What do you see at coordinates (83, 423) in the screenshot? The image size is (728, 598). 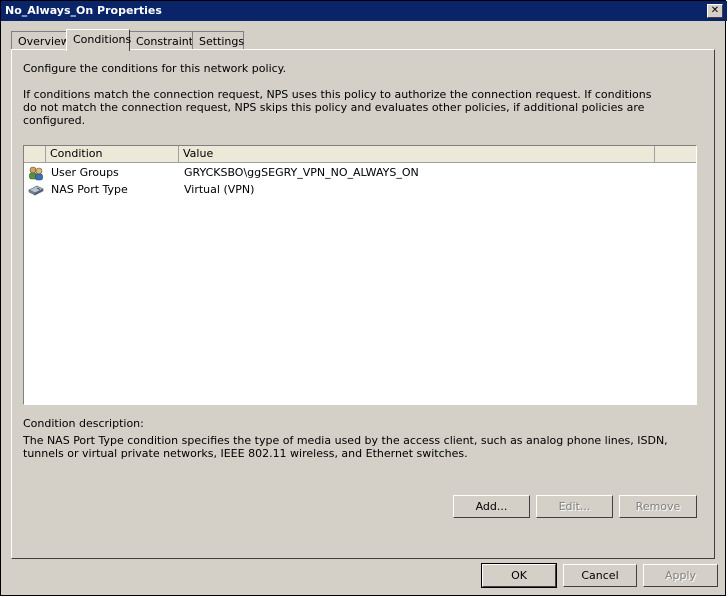 I see `condition-description-label: Condition description:` at bounding box center [83, 423].